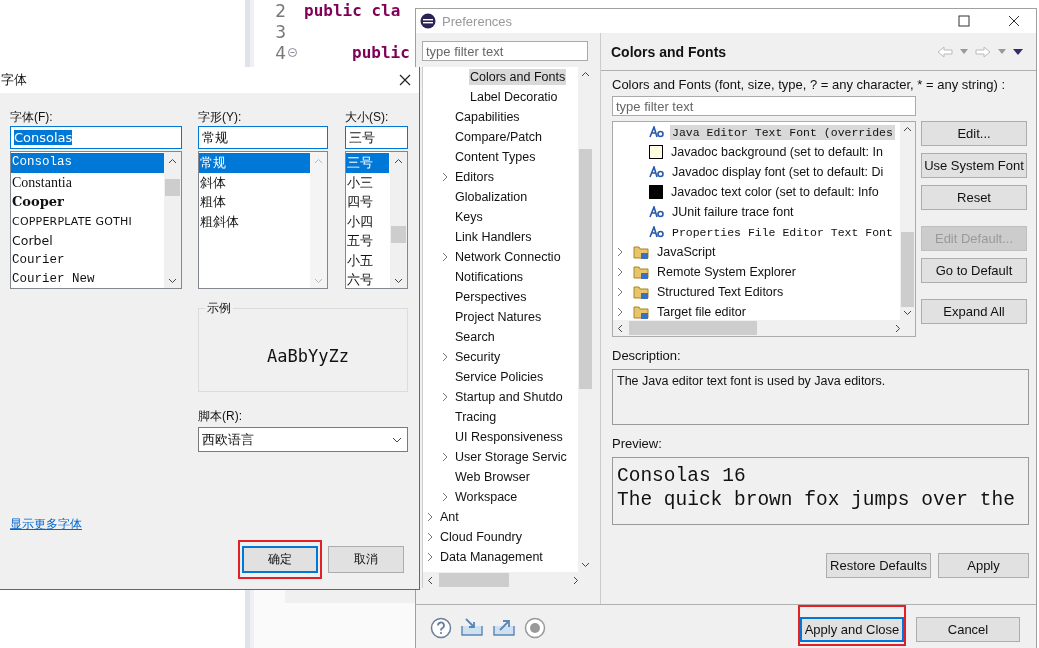 This screenshot has height=648, width=1039. Describe the element at coordinates (367, 221) in the screenshot. I see `list-item: 小四` at that location.